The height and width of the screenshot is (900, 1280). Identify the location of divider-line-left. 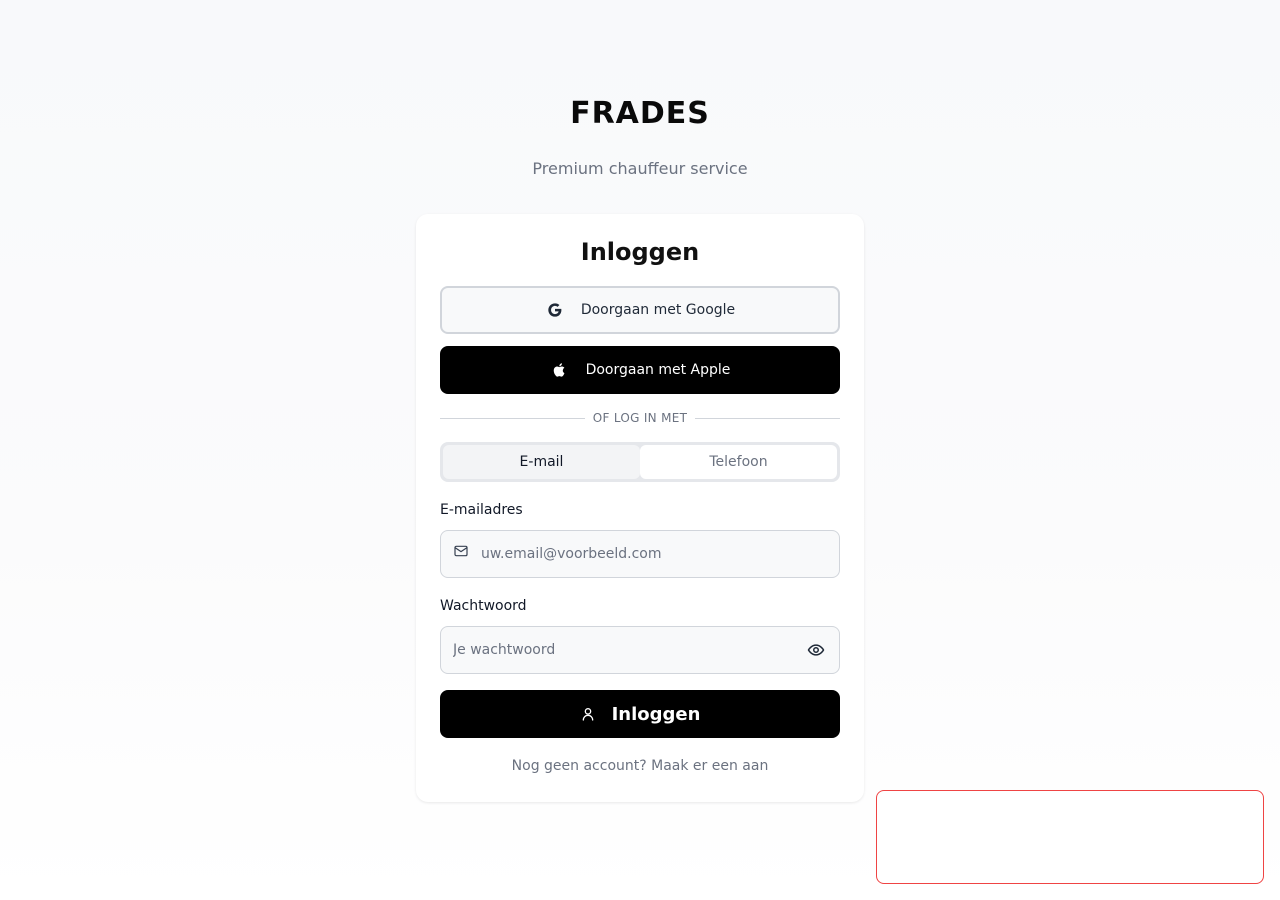
(512, 418).